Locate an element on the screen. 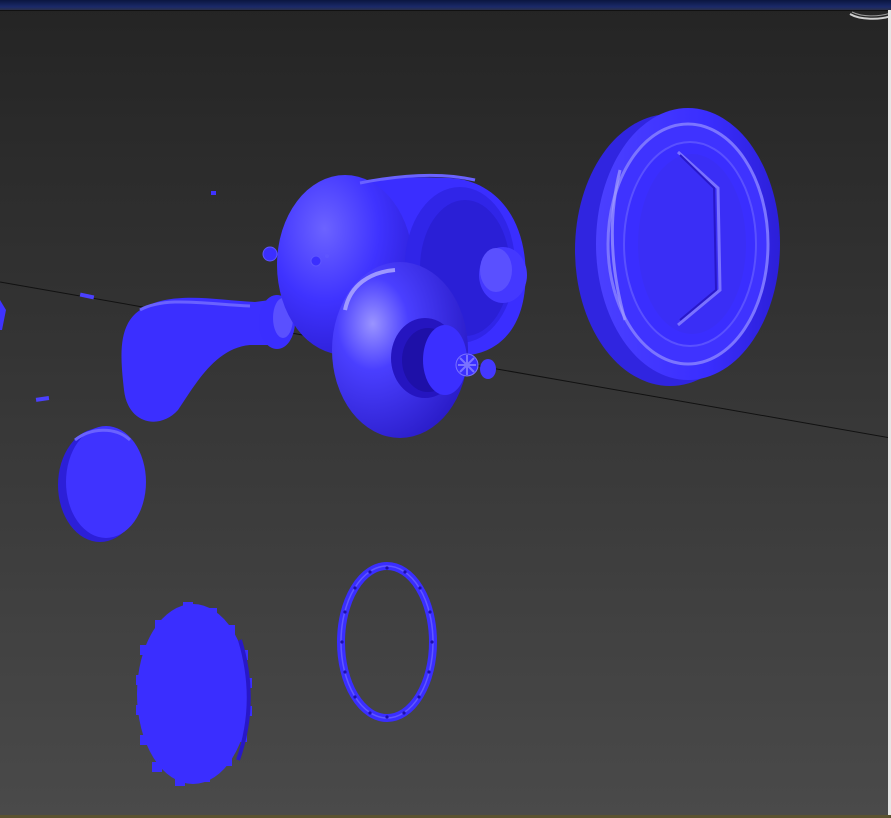 The height and width of the screenshot is (818, 891). spool-housing is located at coordinates (400, 350).